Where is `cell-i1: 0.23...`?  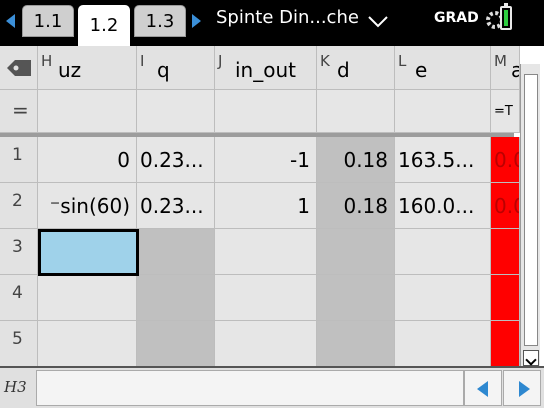 cell-i1: 0.23... is located at coordinates (176, 160).